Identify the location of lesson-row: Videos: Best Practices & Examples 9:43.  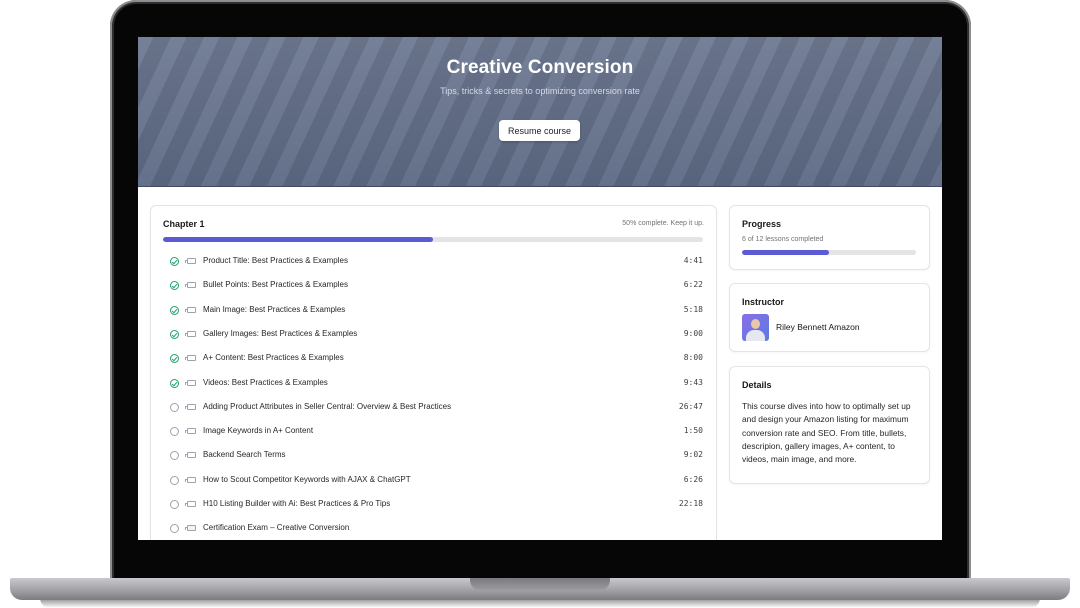
(433, 385).